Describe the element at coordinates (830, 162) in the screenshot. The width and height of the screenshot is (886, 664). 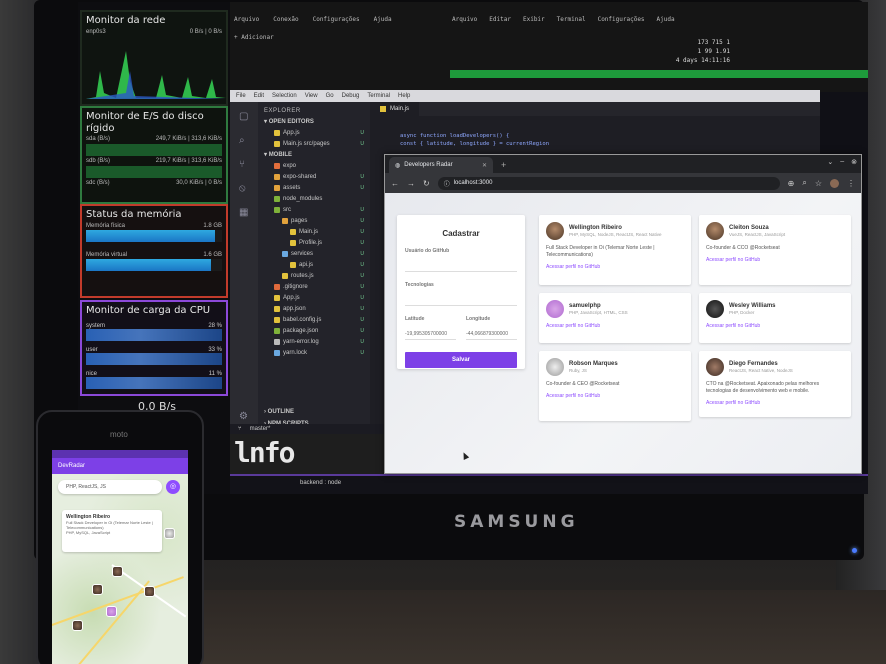
I see `chevron-down-icon: ⌄` at that location.